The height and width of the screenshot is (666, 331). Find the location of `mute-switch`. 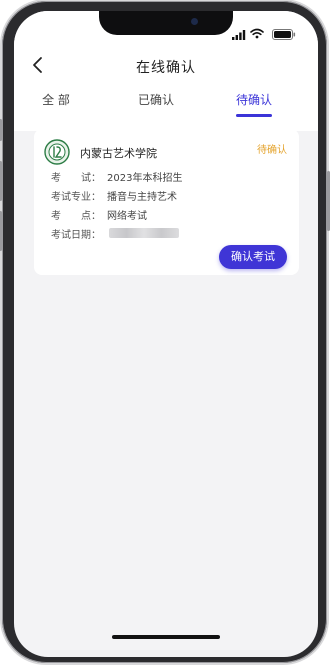

mute-switch is located at coordinates (1, 130).